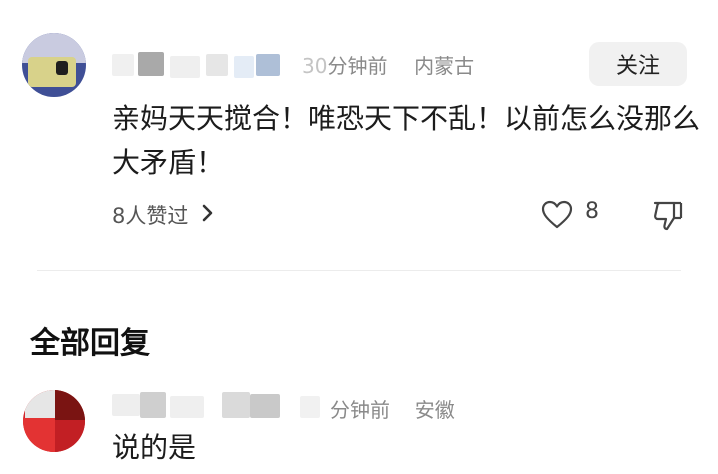  What do you see at coordinates (315, 66) in the screenshot?
I see `comment-time-partial: 30` at bounding box center [315, 66].